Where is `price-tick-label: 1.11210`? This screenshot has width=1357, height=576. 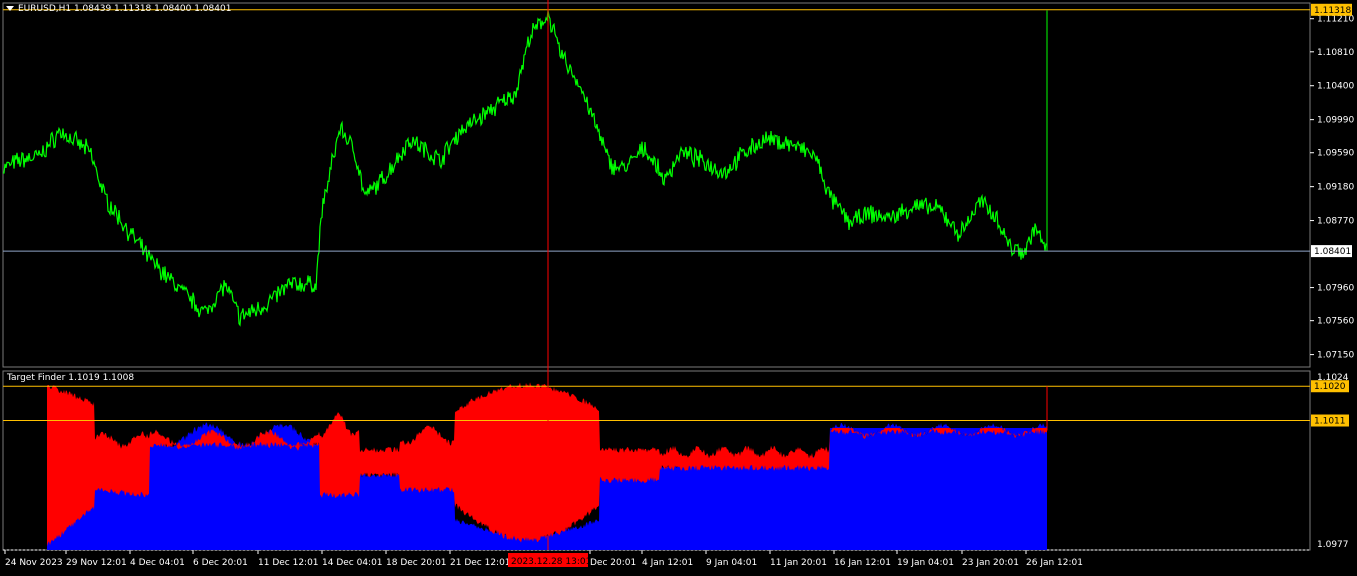 price-tick-label: 1.11210 is located at coordinates (1335, 20).